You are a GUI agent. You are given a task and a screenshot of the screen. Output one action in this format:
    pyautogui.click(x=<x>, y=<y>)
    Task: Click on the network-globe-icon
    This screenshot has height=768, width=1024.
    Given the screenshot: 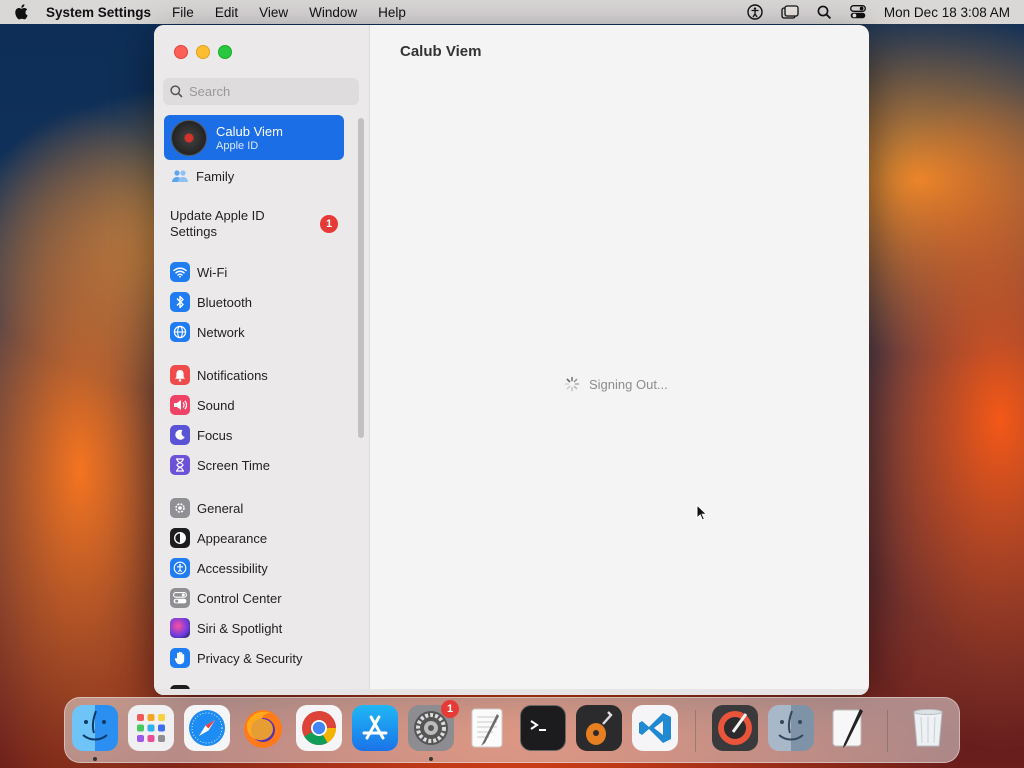 What is the action you would take?
    pyautogui.click(x=180, y=332)
    